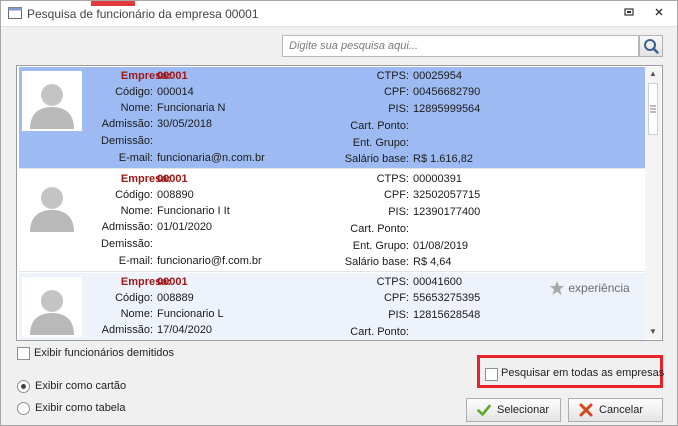  I want to click on search-input, so click(460, 46).